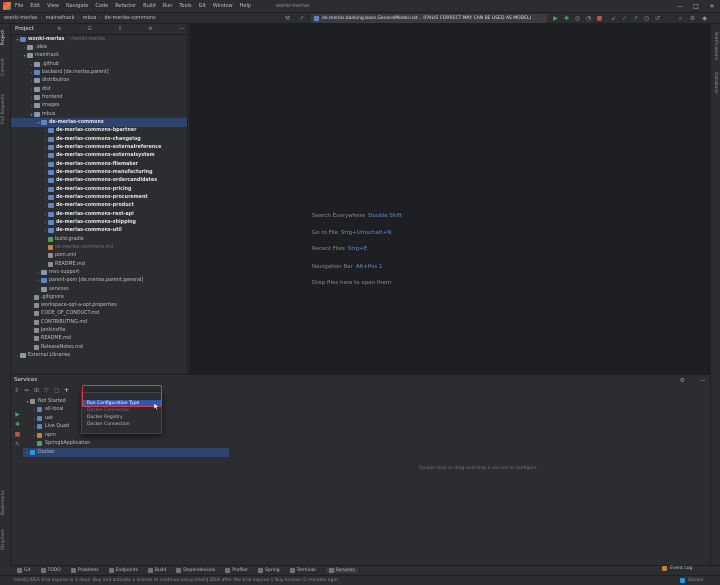 Image resolution: width=720 pixels, height=585 pixels. Describe the element at coordinates (99, 47) in the screenshot. I see `tree-item: › .idea` at that location.